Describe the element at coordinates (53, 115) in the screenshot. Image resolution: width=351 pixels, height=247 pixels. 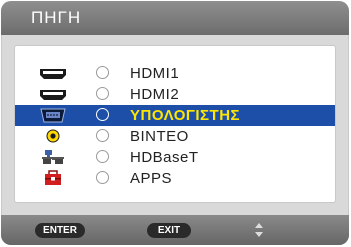
I see `vga-computer-port-icon` at that location.